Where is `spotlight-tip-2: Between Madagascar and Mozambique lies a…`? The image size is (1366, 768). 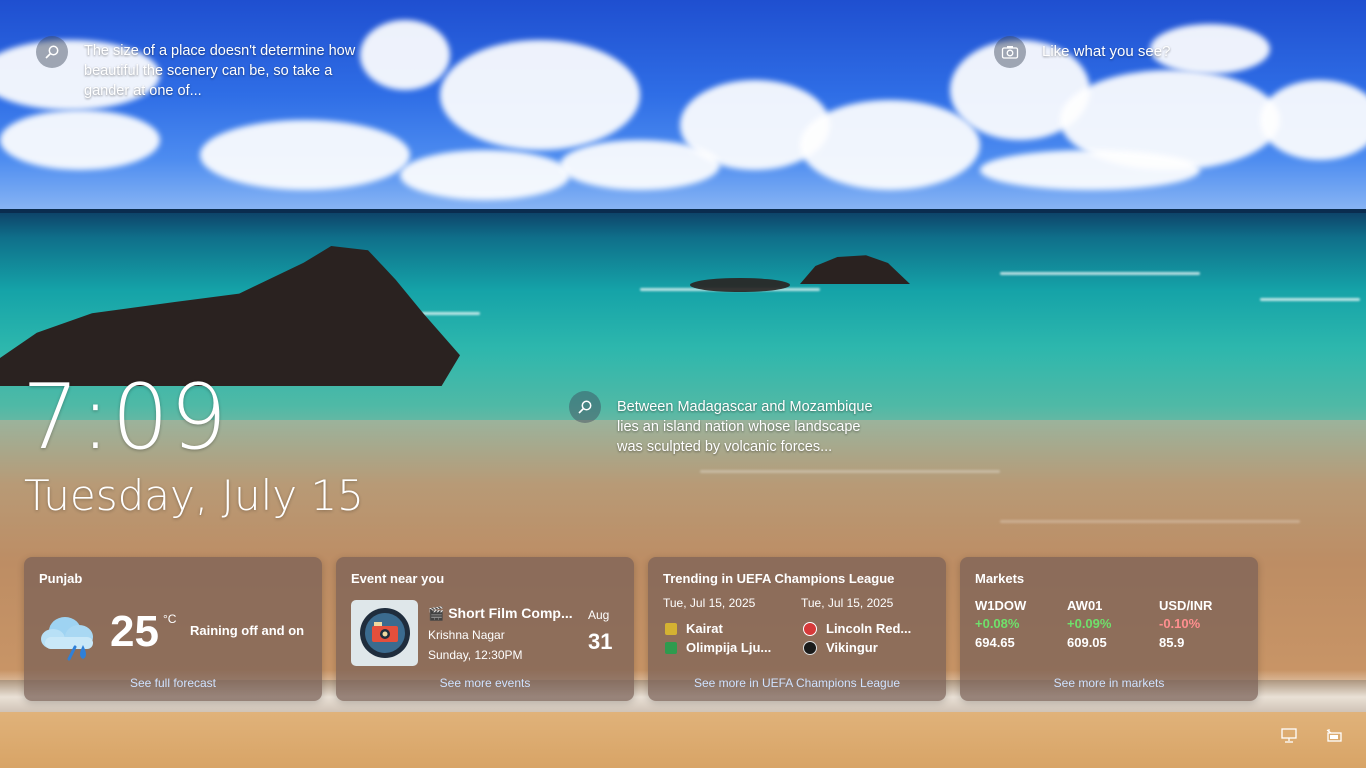
spotlight-tip-2: Between Madagascar and Mozambique lies a… is located at coordinates (752, 427).